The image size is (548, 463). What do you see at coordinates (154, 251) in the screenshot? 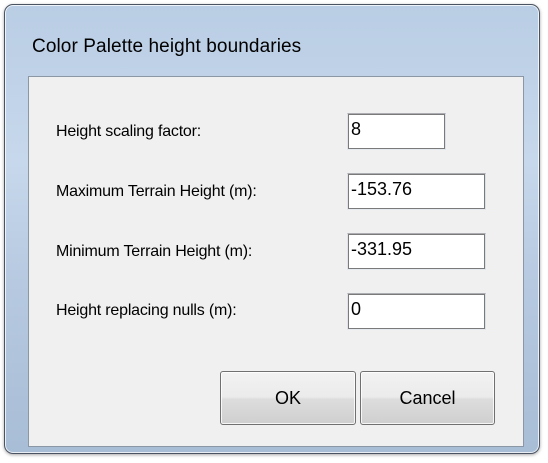
I see `minimum-terrain-height-label: Minimum Terrain Height (m):` at bounding box center [154, 251].